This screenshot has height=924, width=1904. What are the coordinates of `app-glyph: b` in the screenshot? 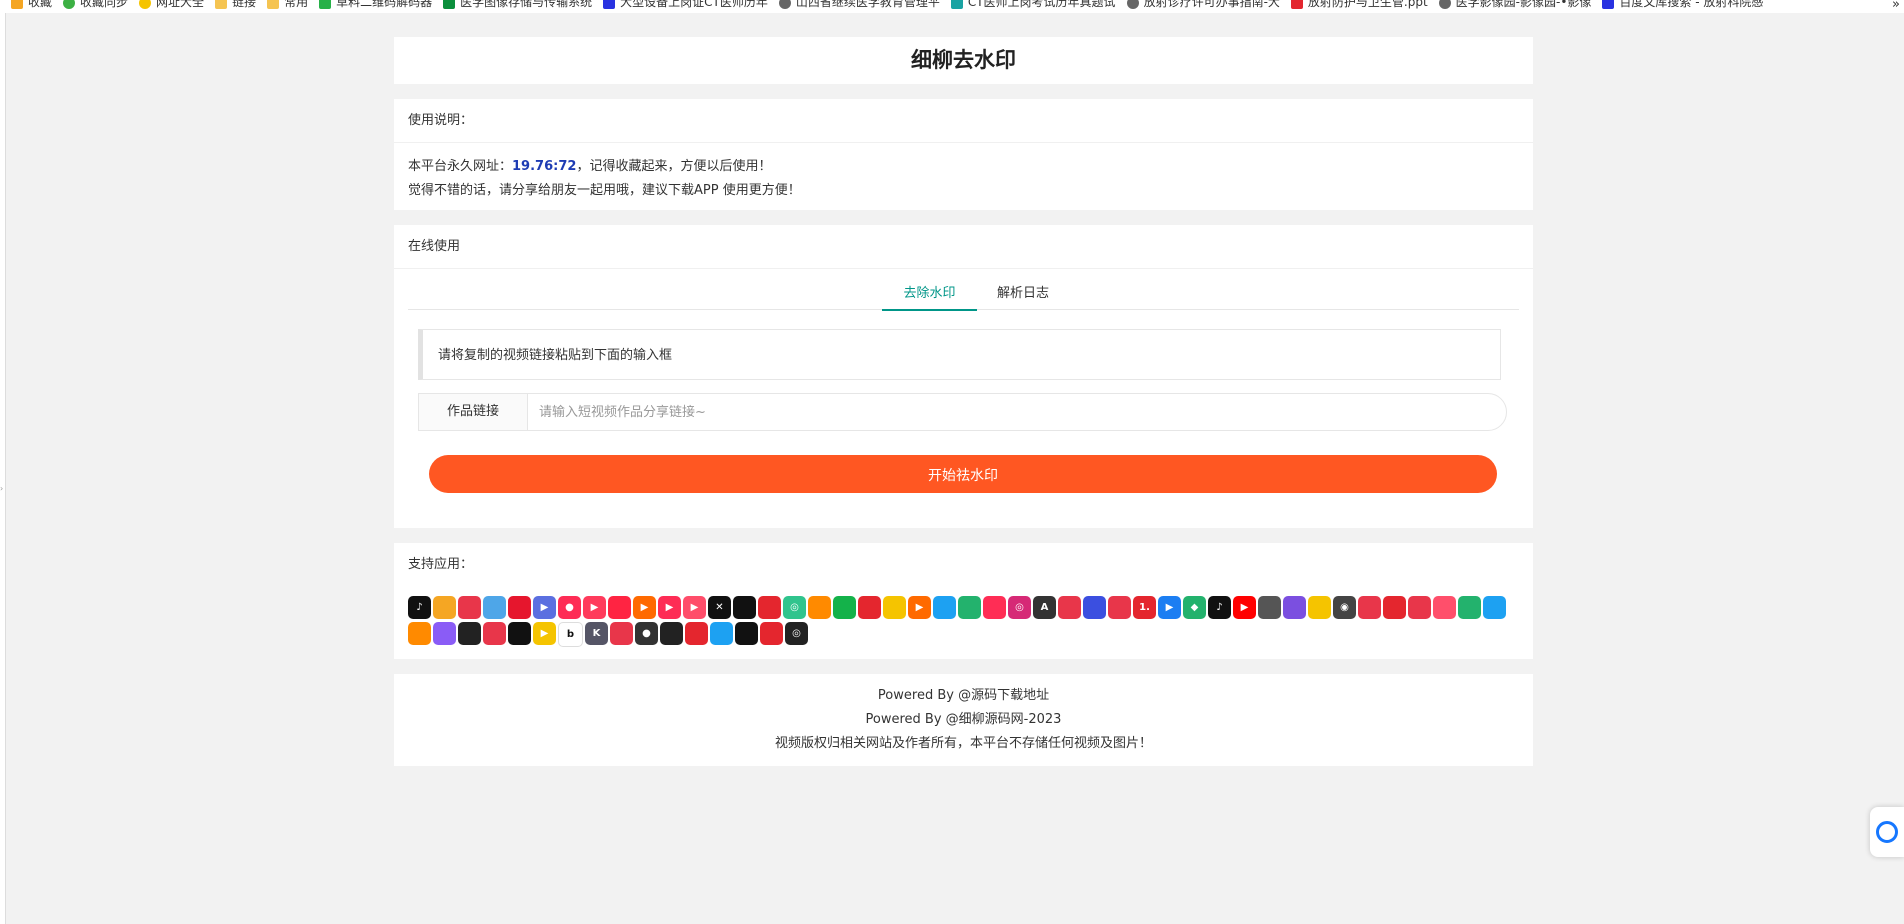 It's located at (570, 634).